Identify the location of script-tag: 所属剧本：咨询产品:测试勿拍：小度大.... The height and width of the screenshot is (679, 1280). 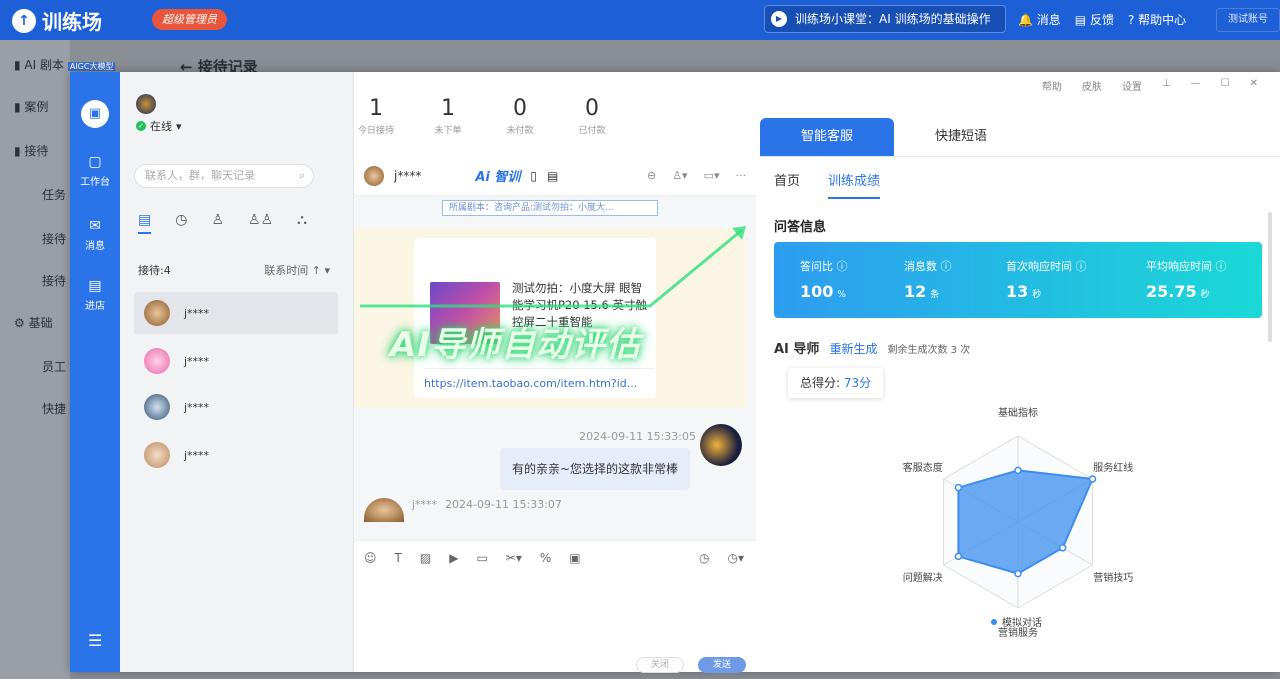
(550, 208).